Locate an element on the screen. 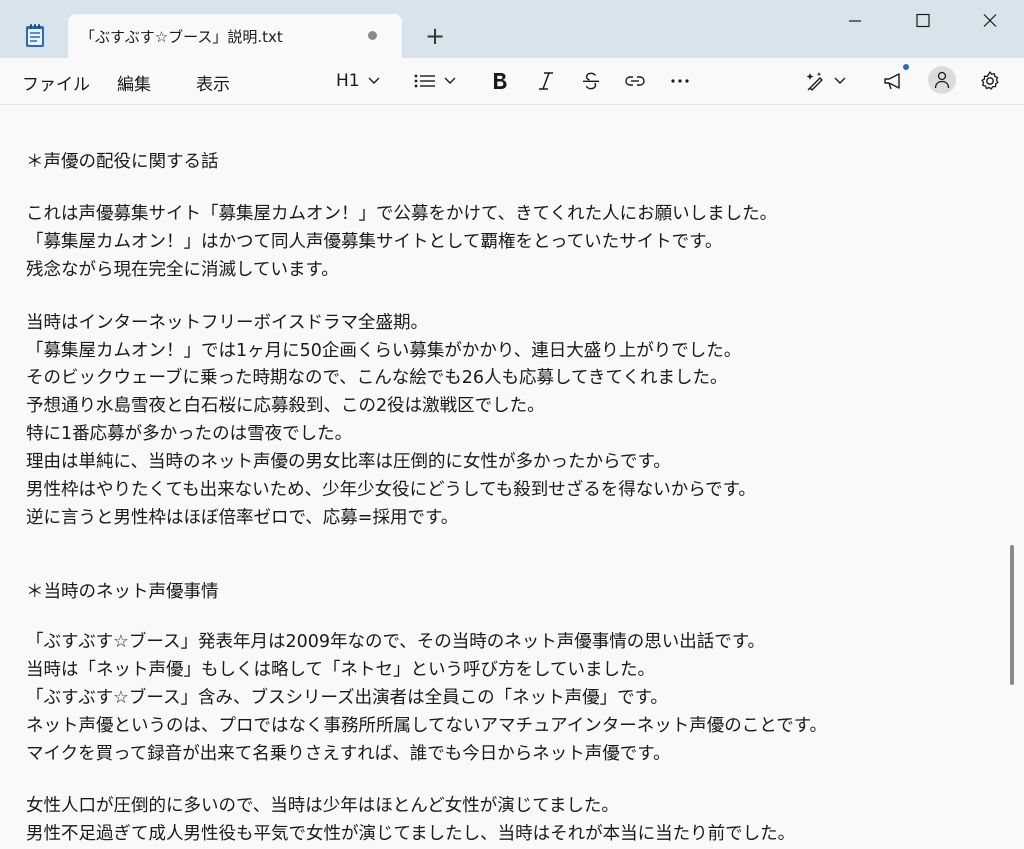 The image size is (1024, 849). doc-line: 「ぶすぶす☆ブース」含み、ブスシリーズ出演者は全員この「ネット声優」です。 is located at coordinates (347, 698).